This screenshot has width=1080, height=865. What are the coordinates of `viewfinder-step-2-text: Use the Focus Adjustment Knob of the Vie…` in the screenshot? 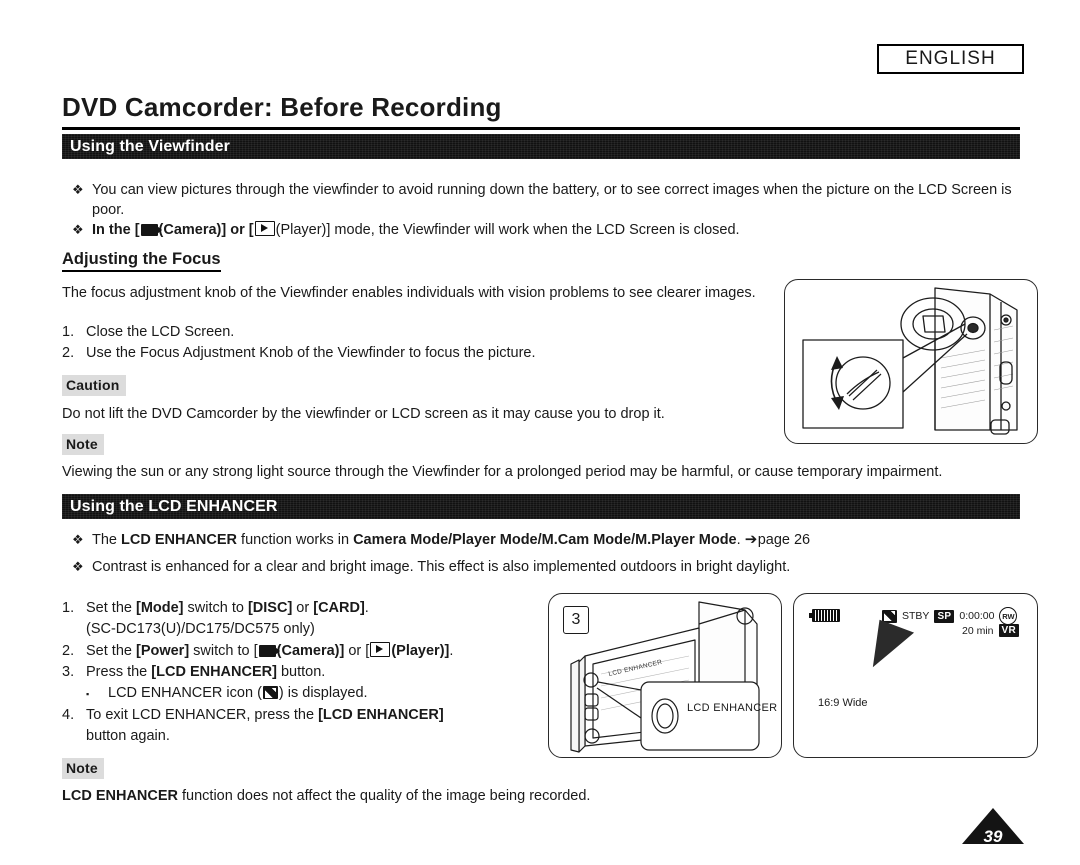 It's located at (311, 353).